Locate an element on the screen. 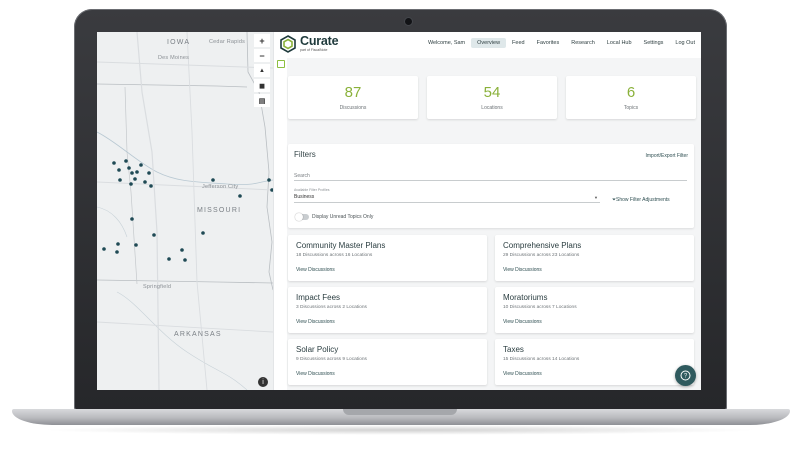 The image size is (800, 450). help-icon: ? is located at coordinates (685, 375).